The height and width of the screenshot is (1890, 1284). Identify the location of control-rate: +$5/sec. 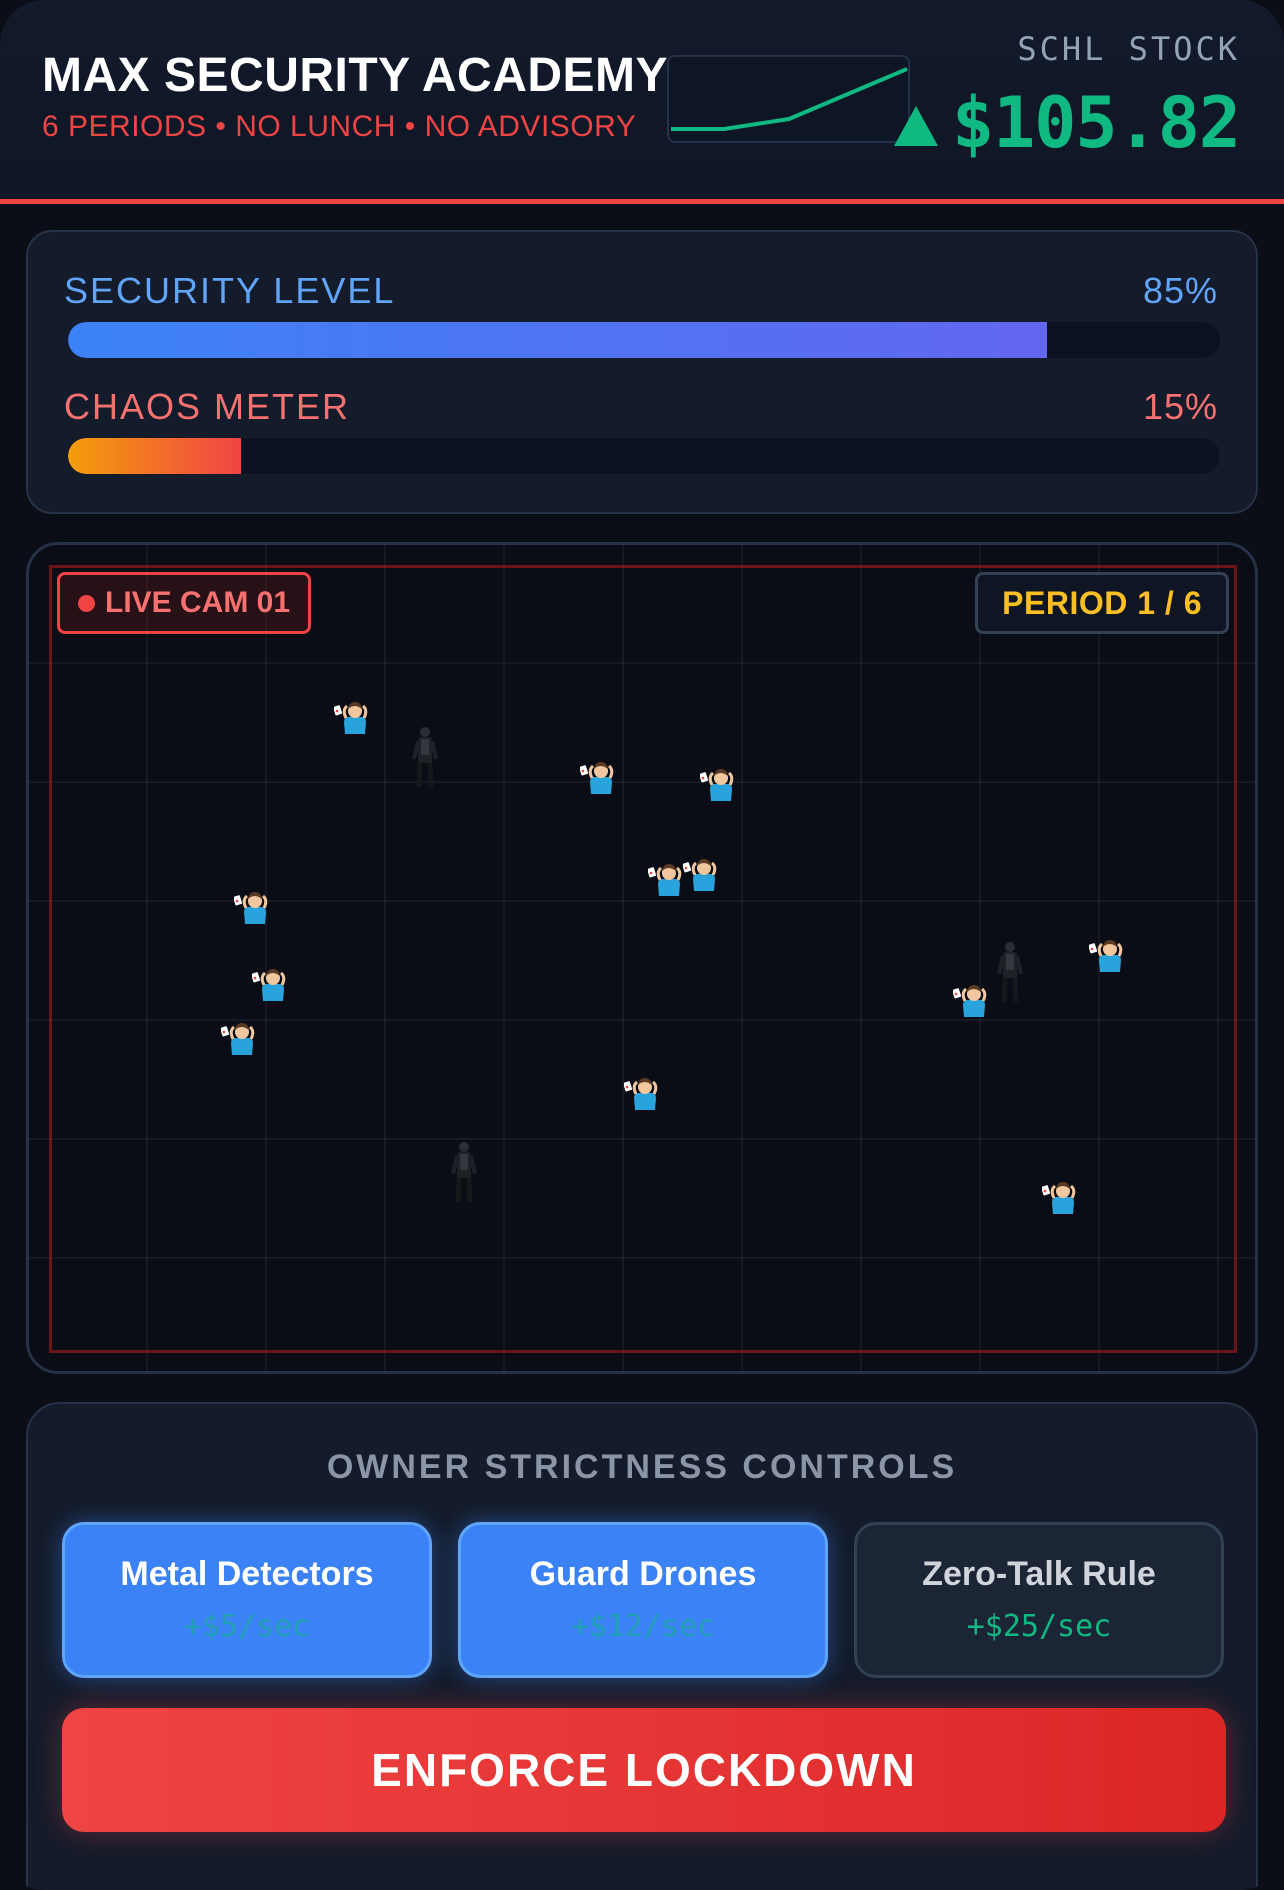
(247, 1626).